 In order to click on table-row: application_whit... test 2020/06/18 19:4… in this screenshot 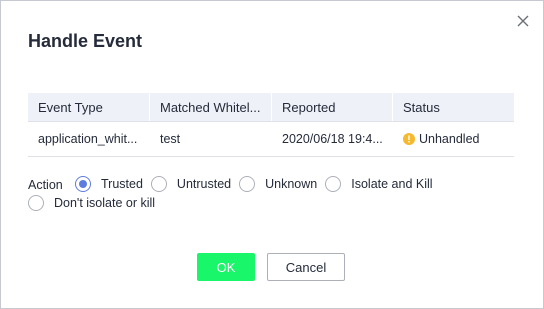, I will do `click(271, 139)`.